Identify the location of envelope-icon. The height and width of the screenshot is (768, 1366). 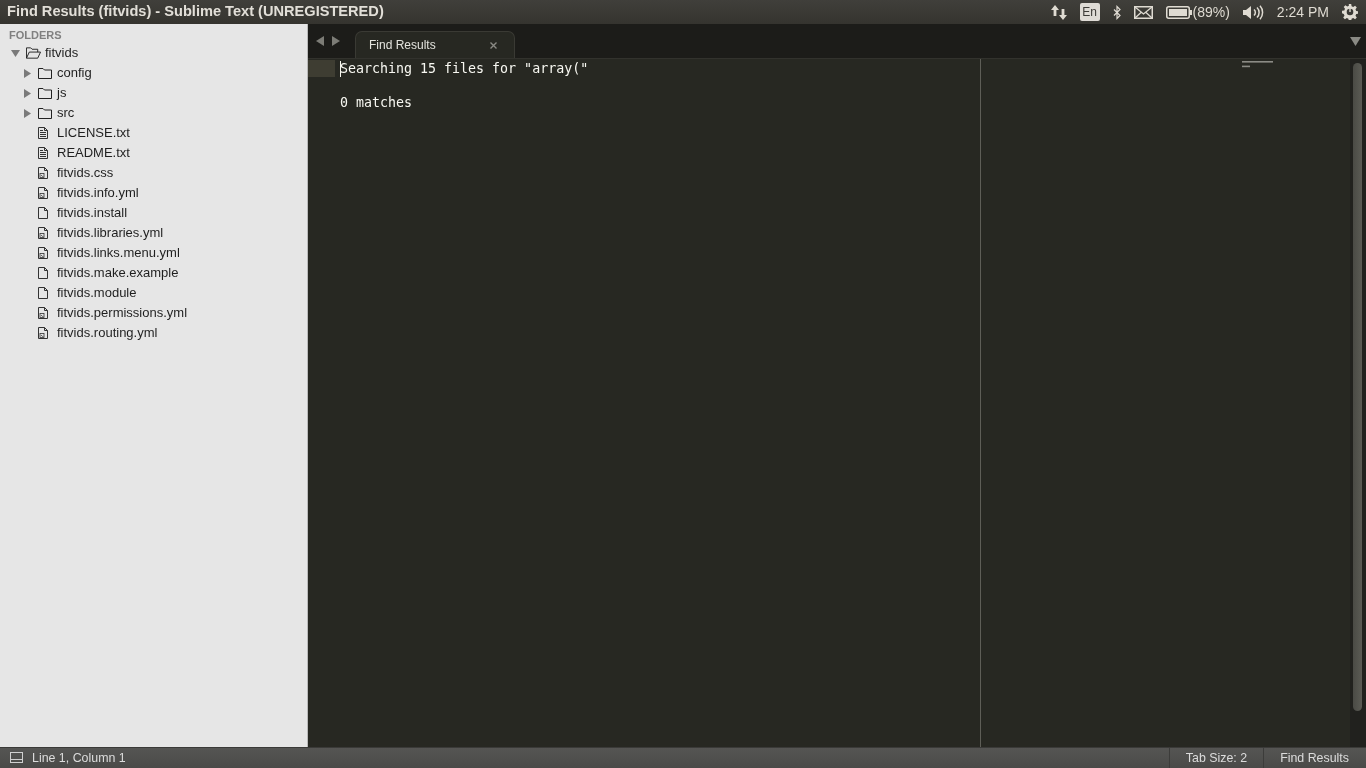
(1143, 12).